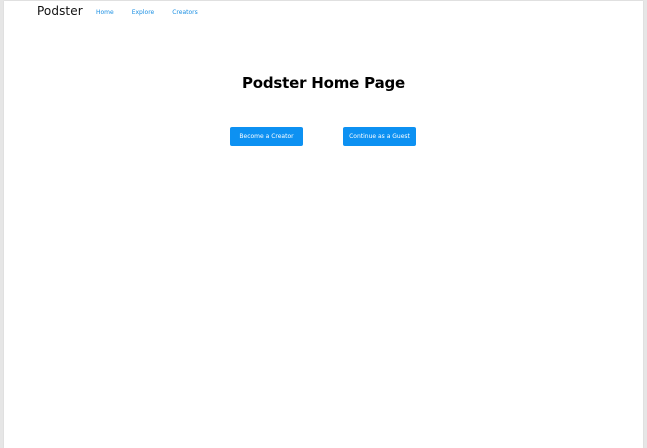 The width and height of the screenshot is (647, 448). What do you see at coordinates (143, 12) in the screenshot?
I see `nav-link-explore: Explore` at bounding box center [143, 12].